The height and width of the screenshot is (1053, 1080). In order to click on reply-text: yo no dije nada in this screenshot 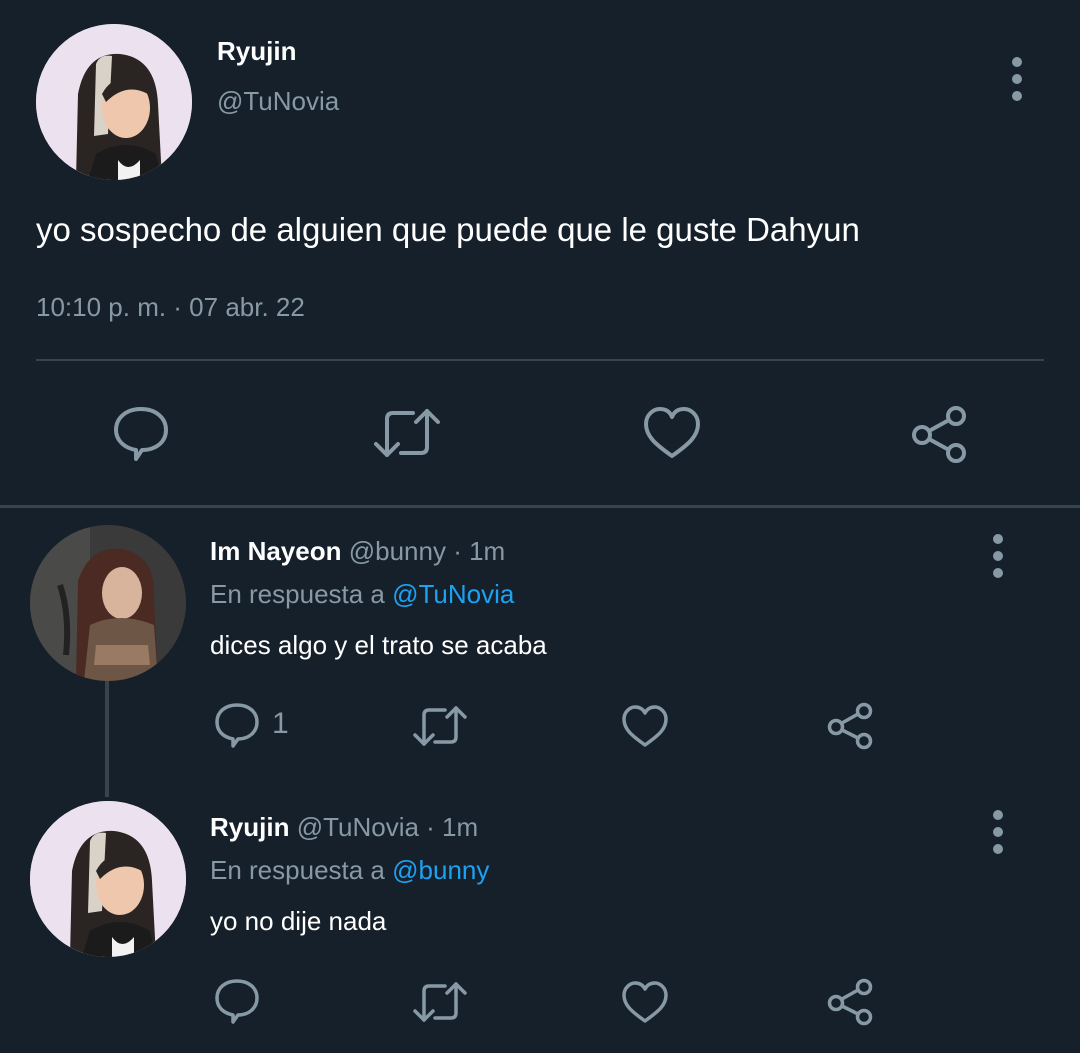, I will do `click(298, 921)`.